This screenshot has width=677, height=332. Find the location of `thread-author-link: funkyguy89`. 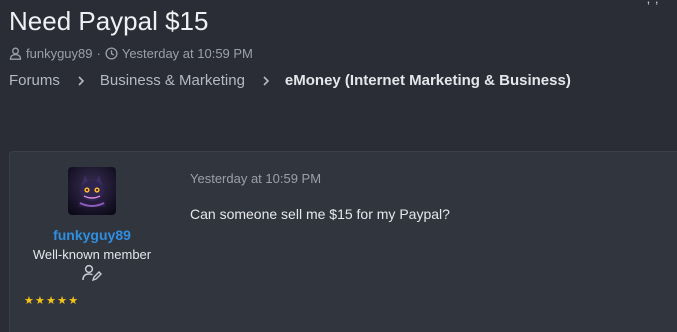

thread-author-link: funkyguy89 is located at coordinates (59, 53).